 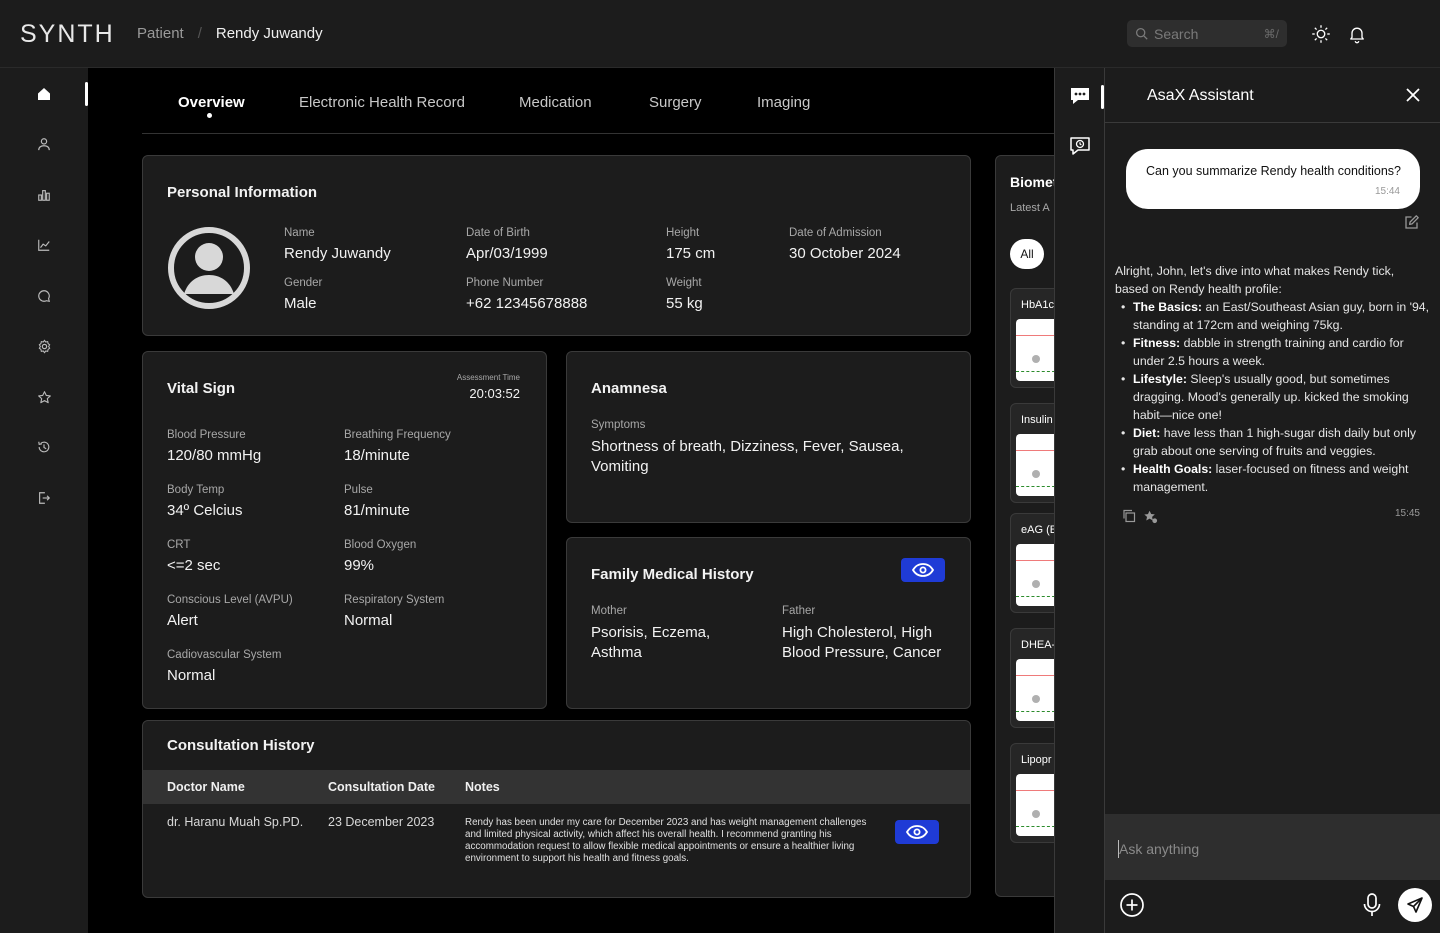 What do you see at coordinates (299, 233) in the screenshot?
I see `name-label: Name` at bounding box center [299, 233].